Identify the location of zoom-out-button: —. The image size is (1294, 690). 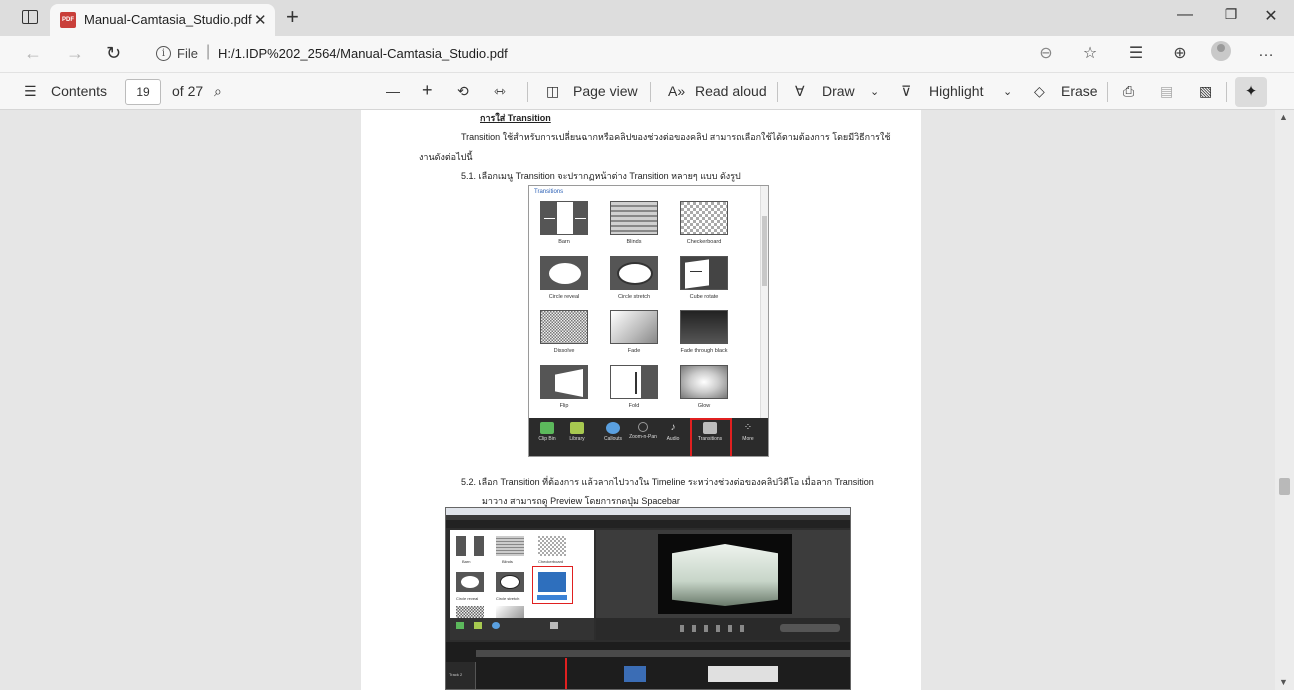
(393, 91).